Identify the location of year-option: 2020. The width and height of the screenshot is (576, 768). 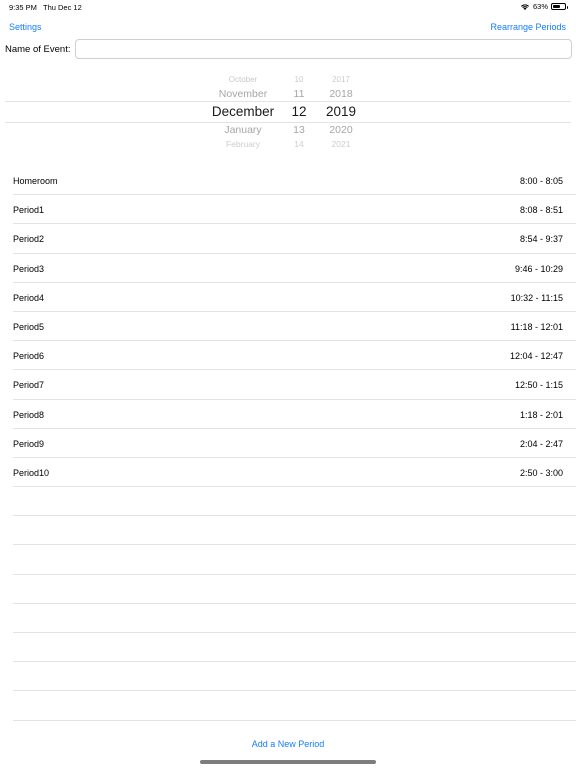
(341, 130).